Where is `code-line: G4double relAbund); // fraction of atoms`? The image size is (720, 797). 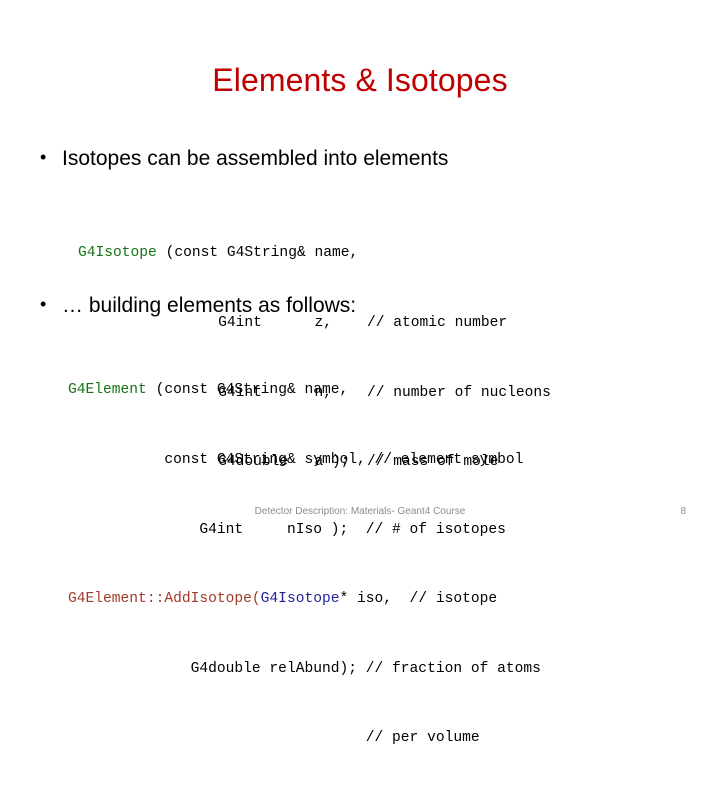
code-line: G4double relAbund); // fraction of atoms is located at coordinates (304, 669).